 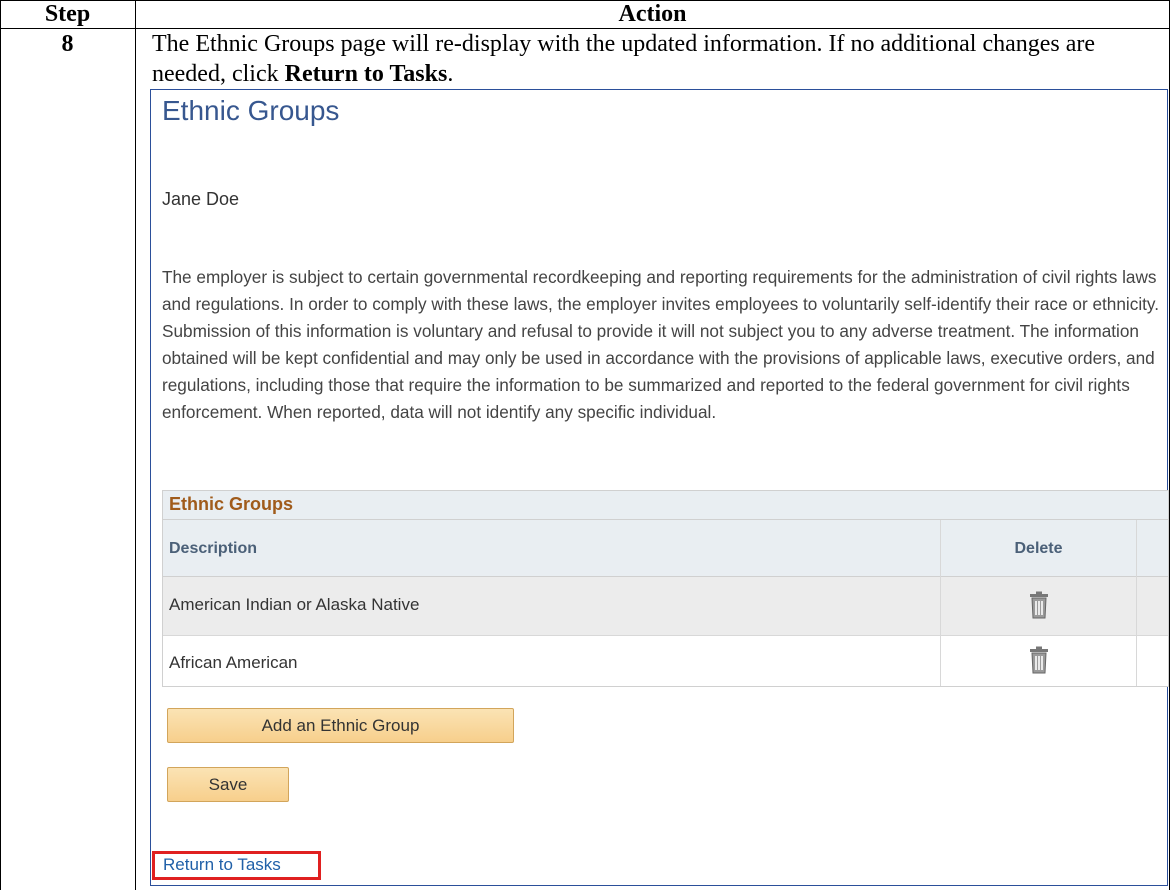 I want to click on row-description: African American, so click(x=233, y=662).